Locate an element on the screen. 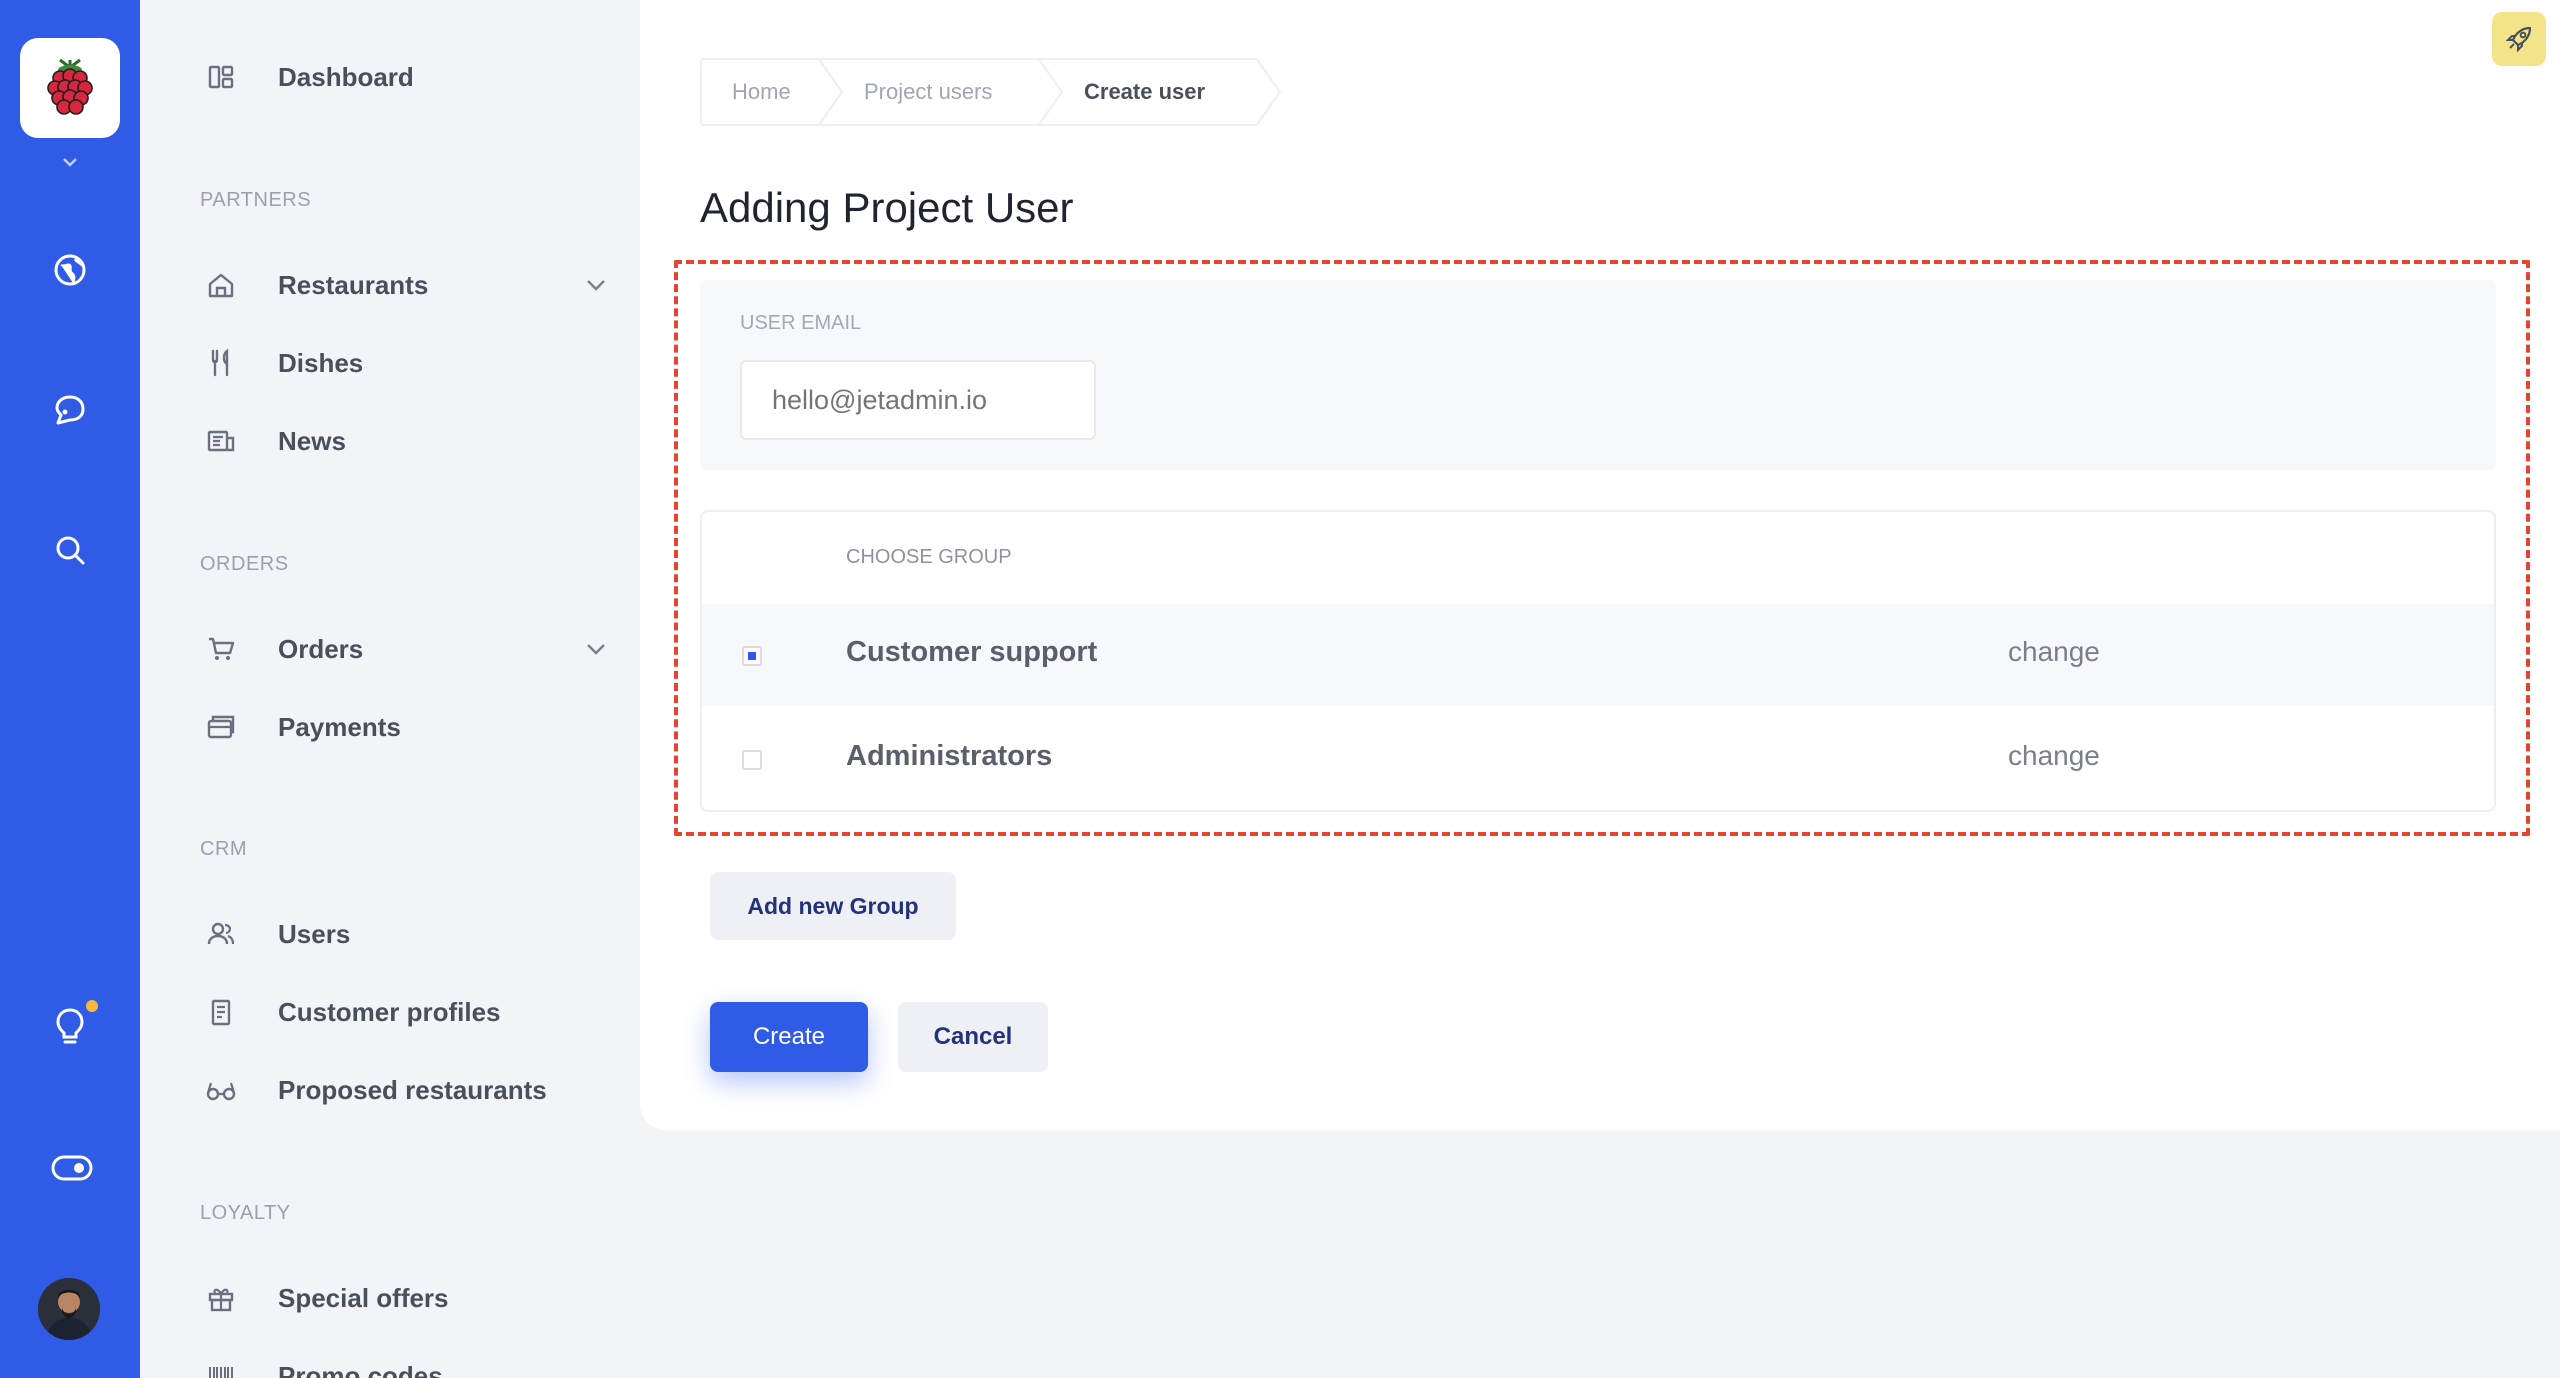 This screenshot has height=1378, width=2560. sidebar-item-proposed-restaurants: Proposed restaurants is located at coordinates (405, 1090).